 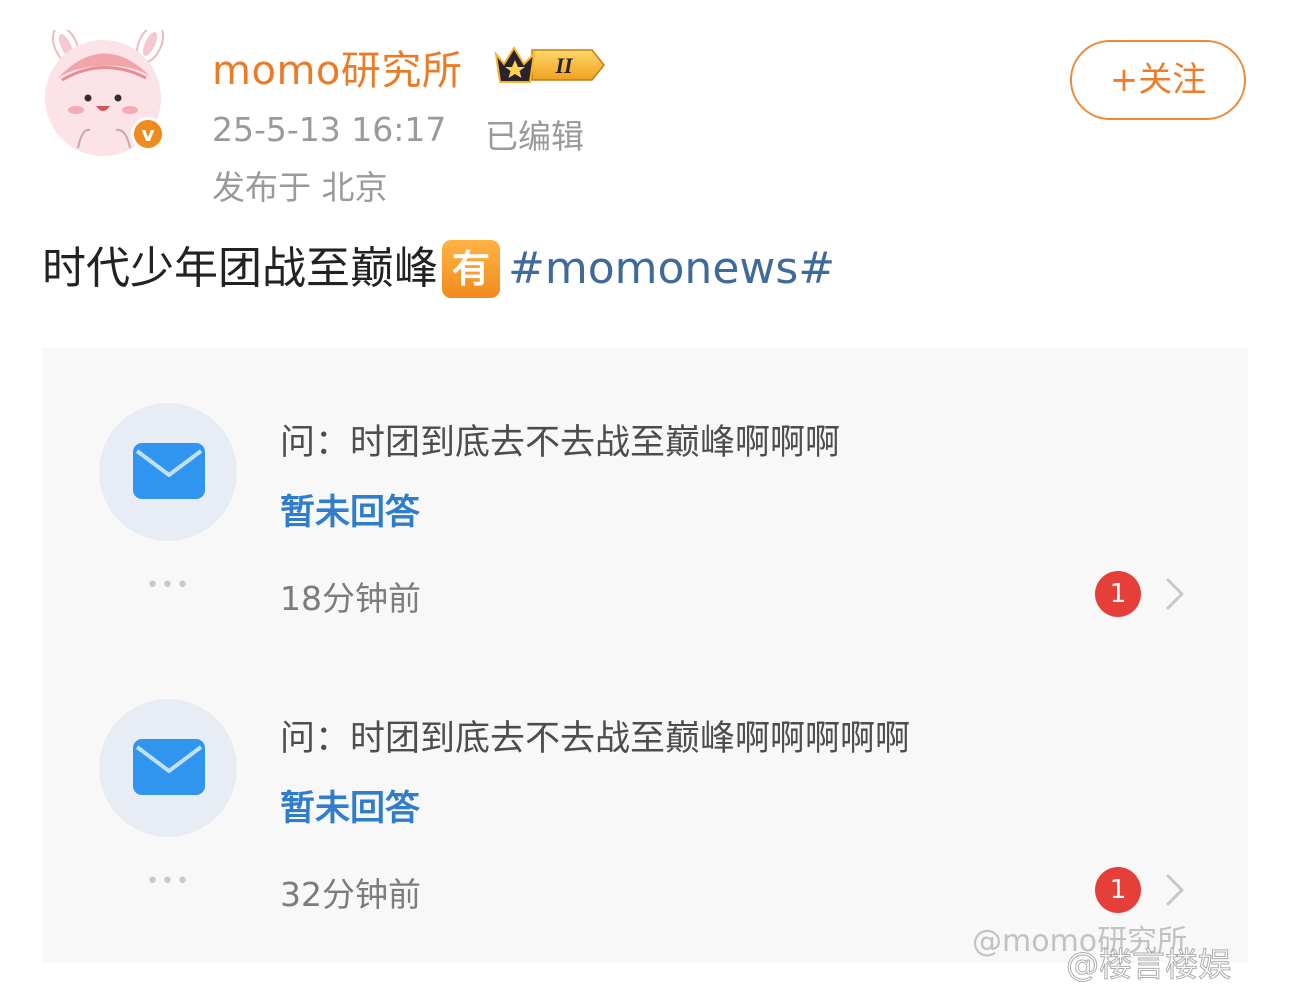 I want to click on question-text: 问：时团到底去不去战至巅峰啊啊啊啊啊, so click(x=595, y=739).